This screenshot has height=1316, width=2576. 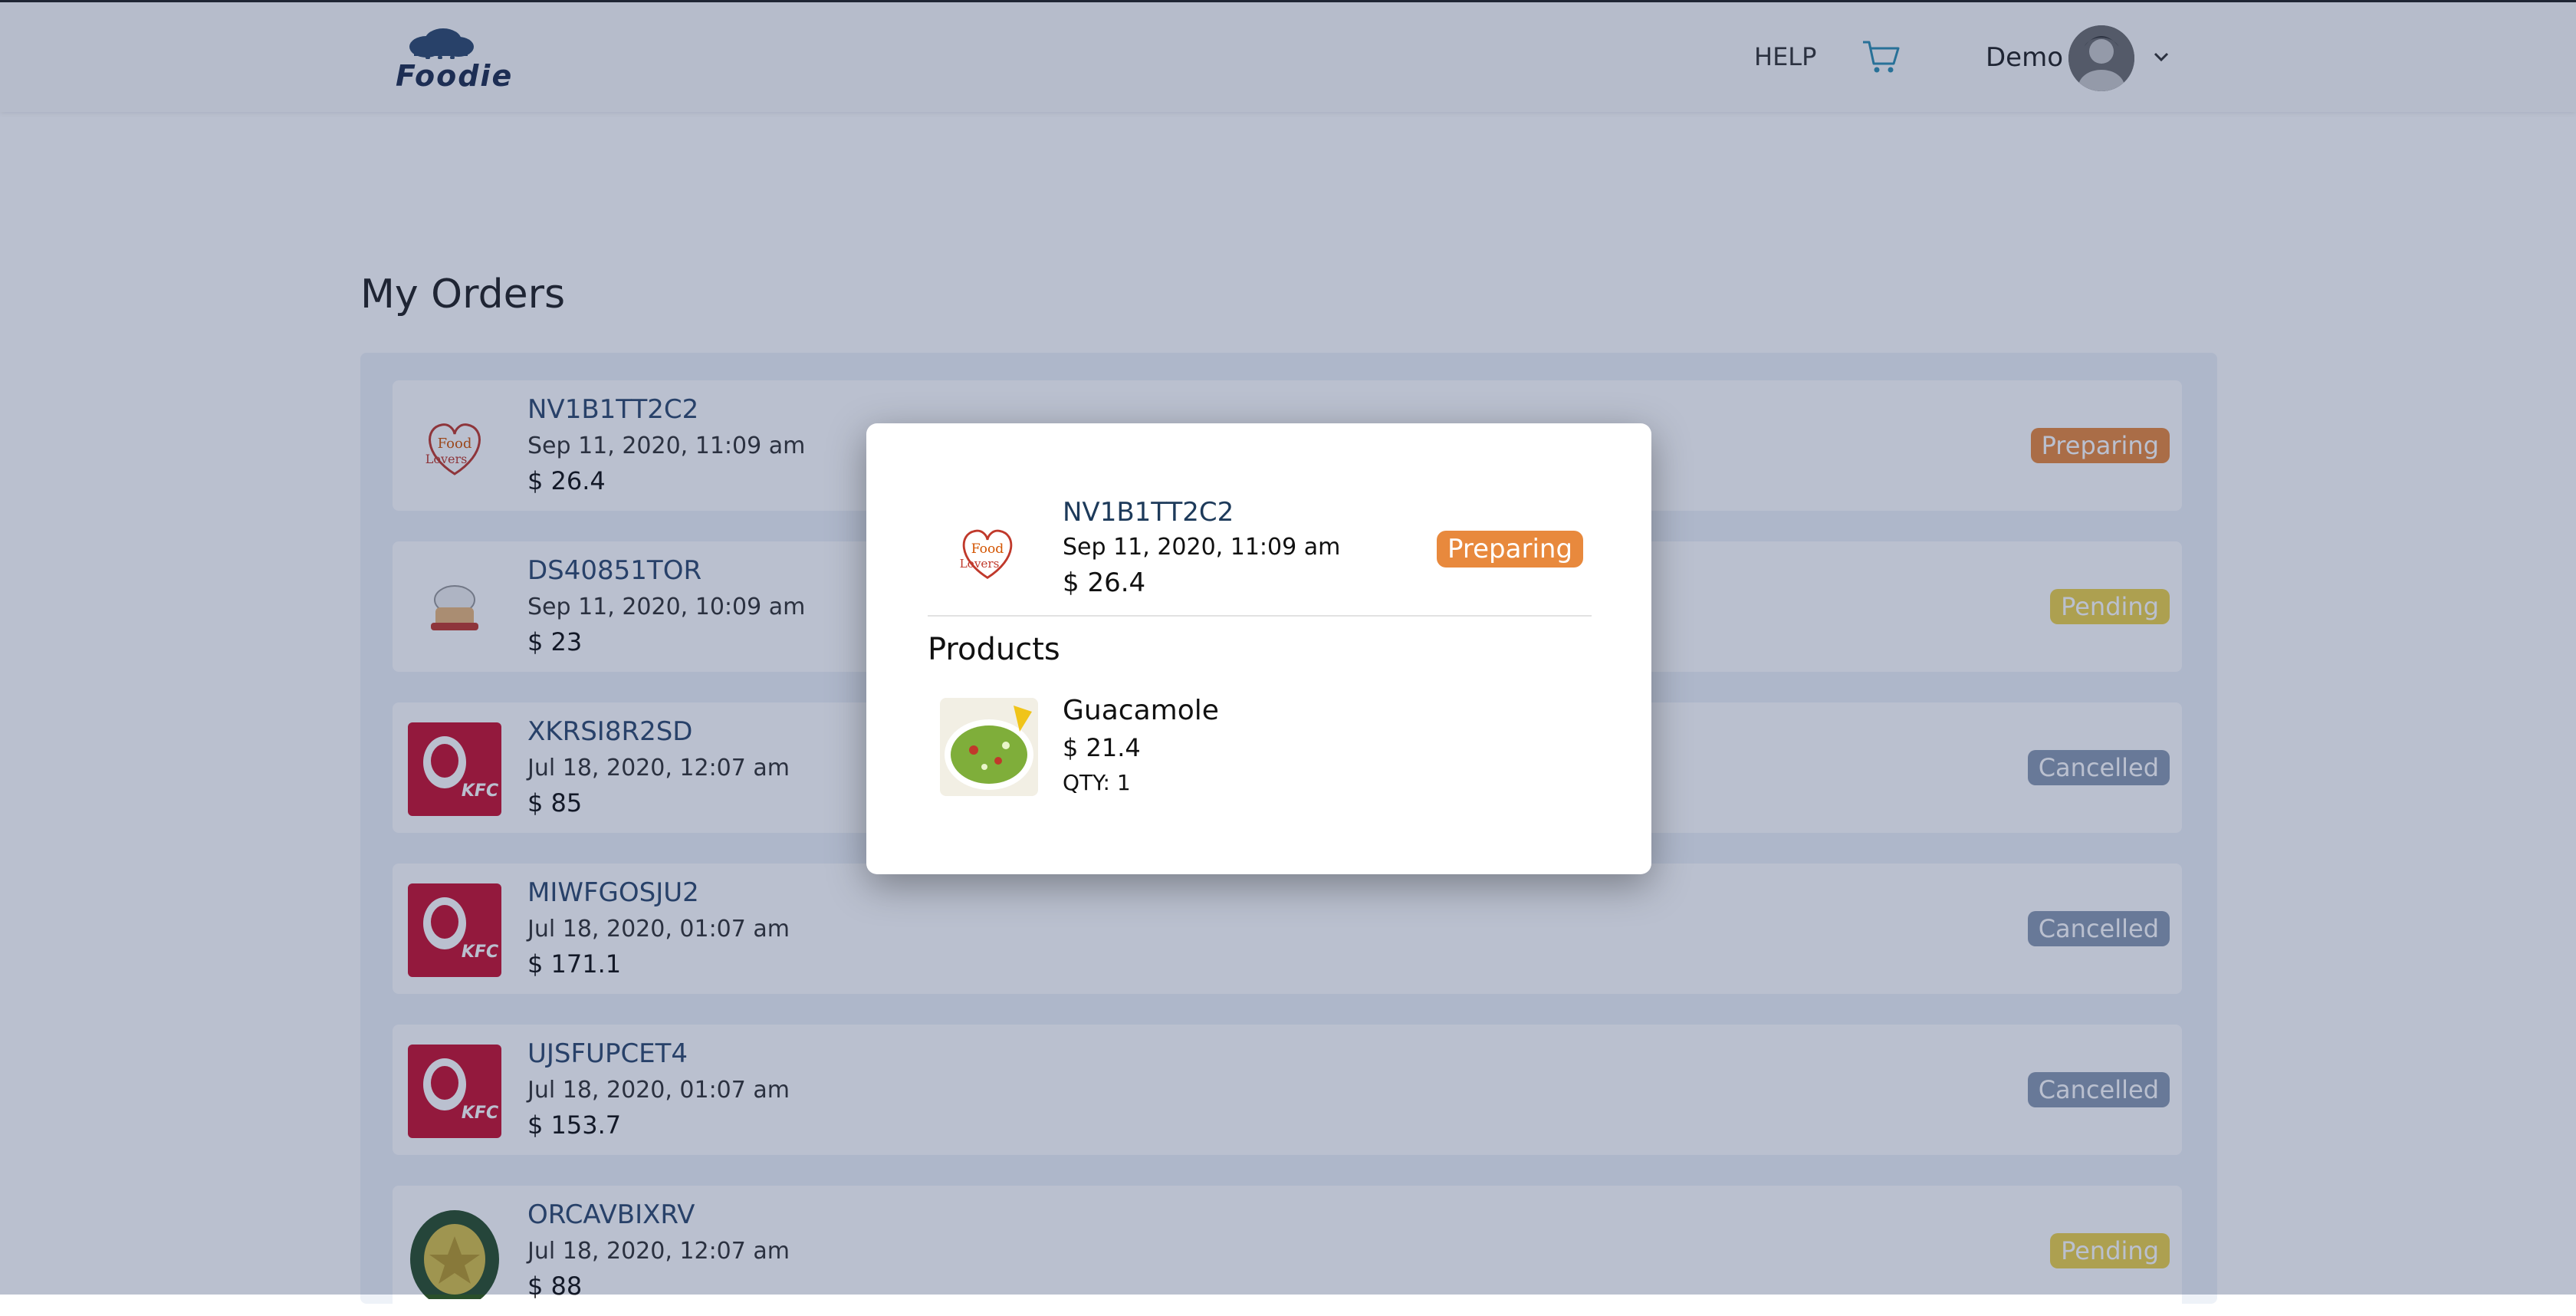 I want to click on order-total: $ 26.4, so click(x=1104, y=583).